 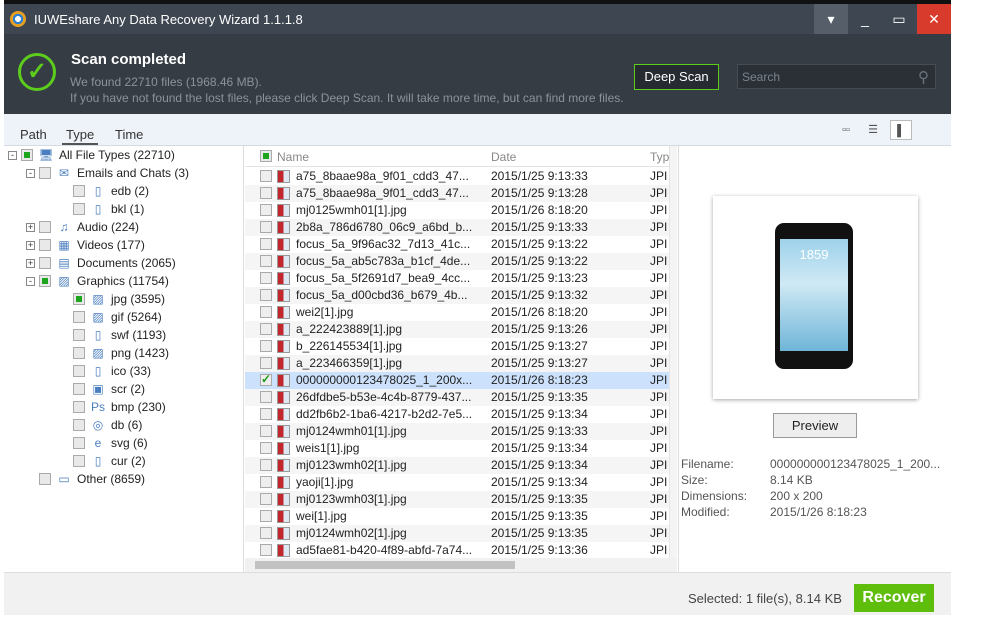 I want to click on tree-node: ▨ gif (5264), so click(x=117, y=317).